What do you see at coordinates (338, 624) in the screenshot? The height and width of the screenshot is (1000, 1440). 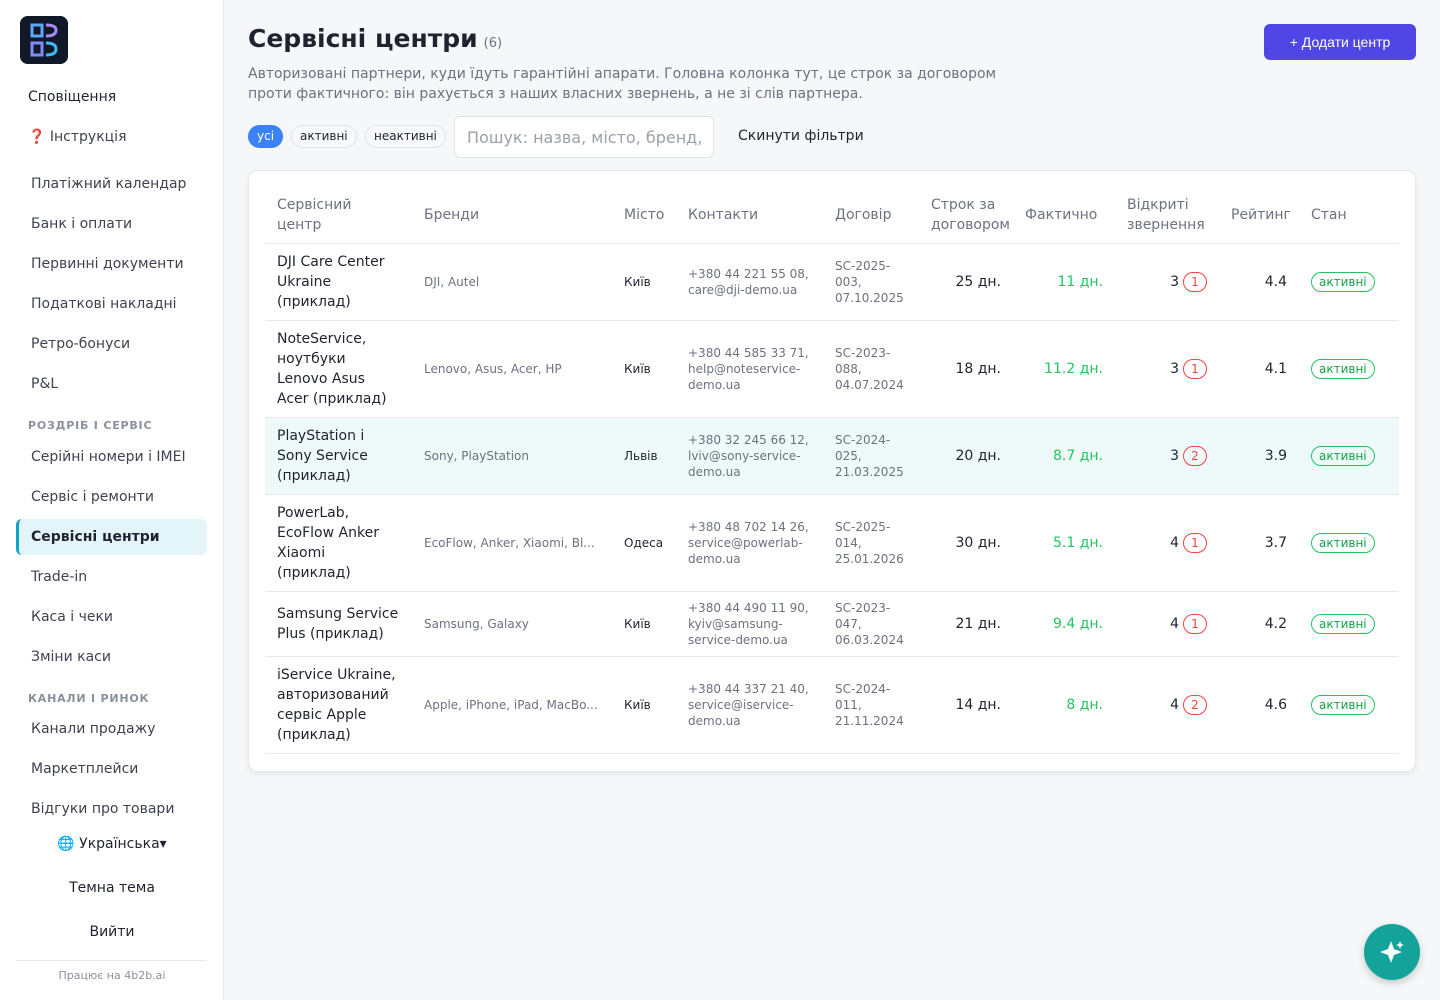 I see `cell-name: Samsung Service Plus (приклад)` at bounding box center [338, 624].